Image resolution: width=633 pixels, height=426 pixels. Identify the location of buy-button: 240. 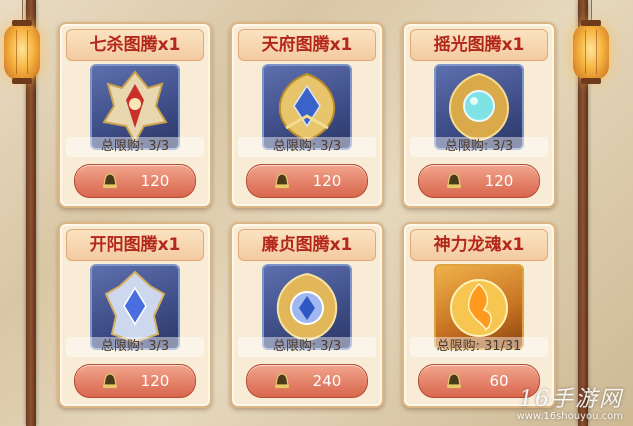
(307, 381).